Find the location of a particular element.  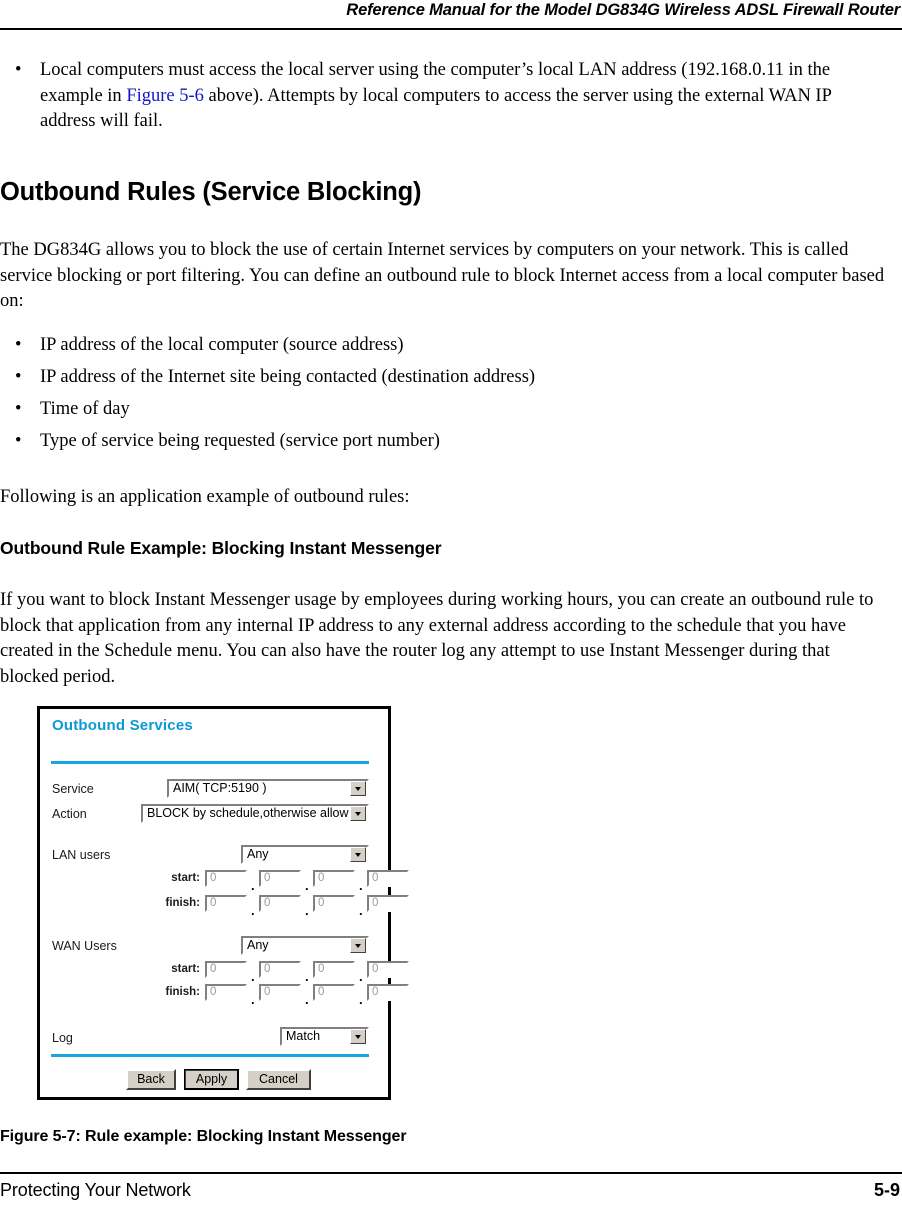

service-select: AIM( TCP:5190 ) is located at coordinates (268, 788).